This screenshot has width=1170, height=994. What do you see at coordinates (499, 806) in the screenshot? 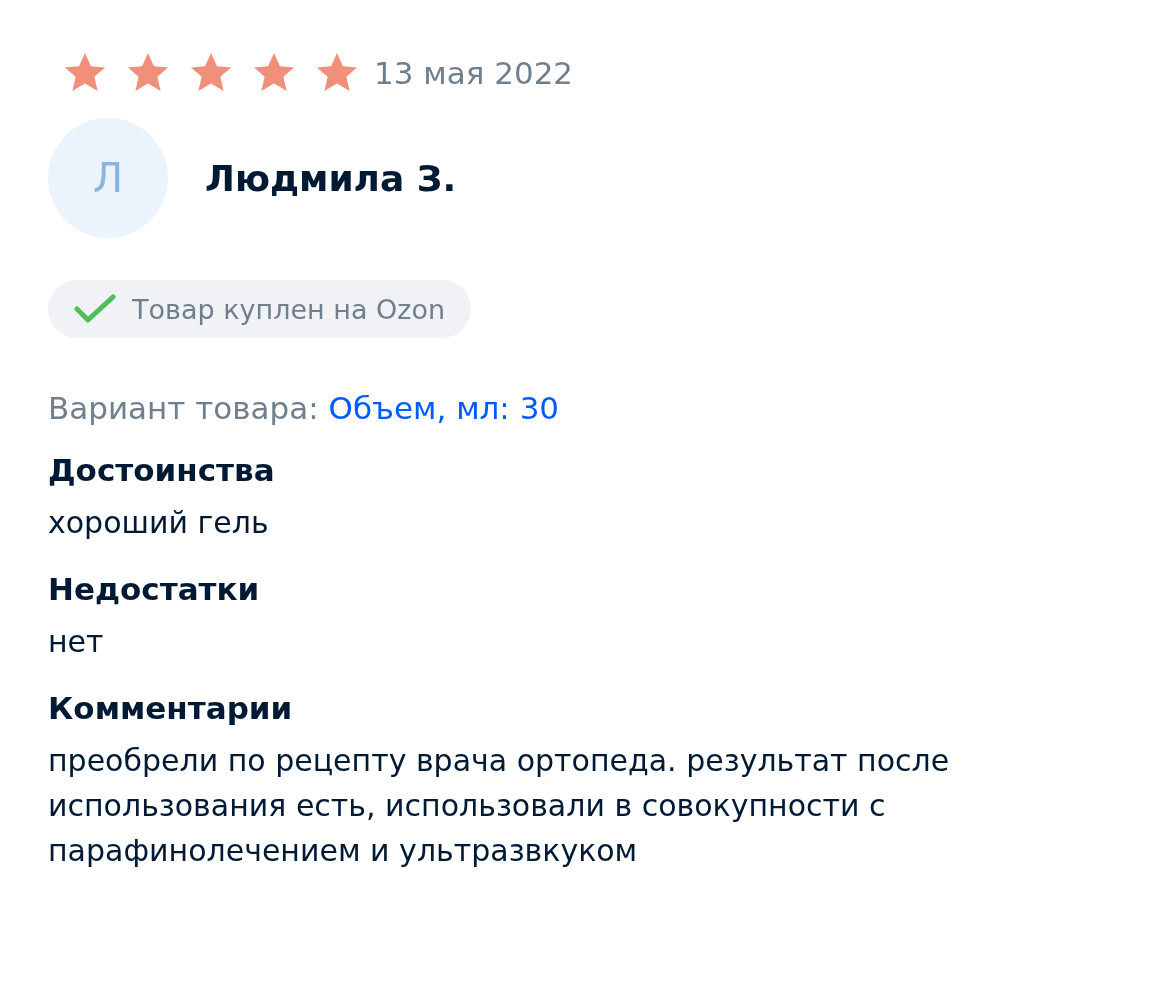
I see `section-text: преобрели по рецепту врача ортопеда. результат после использования есть, использовали в совокупности с парафинолечением и ультразвкуком` at bounding box center [499, 806].